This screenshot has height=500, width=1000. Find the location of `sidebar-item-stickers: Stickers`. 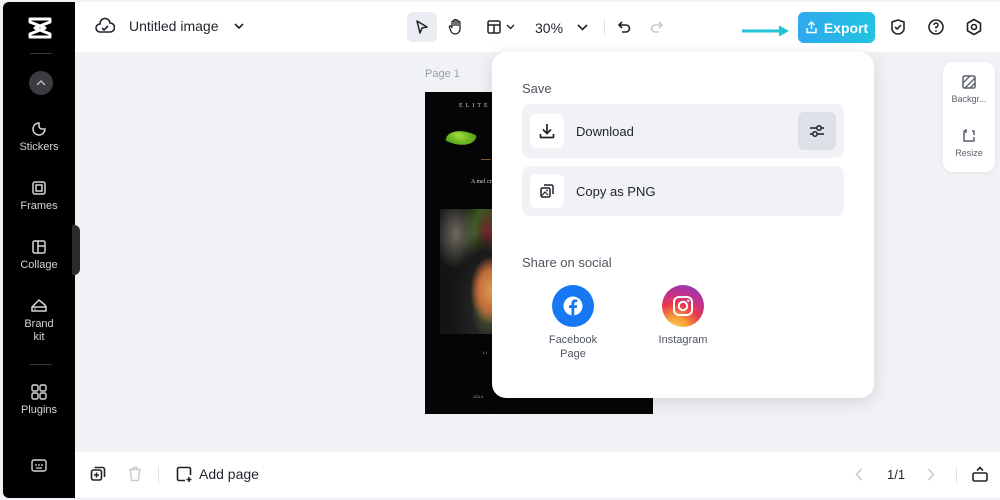

sidebar-item-stickers: Stickers is located at coordinates (39, 137).